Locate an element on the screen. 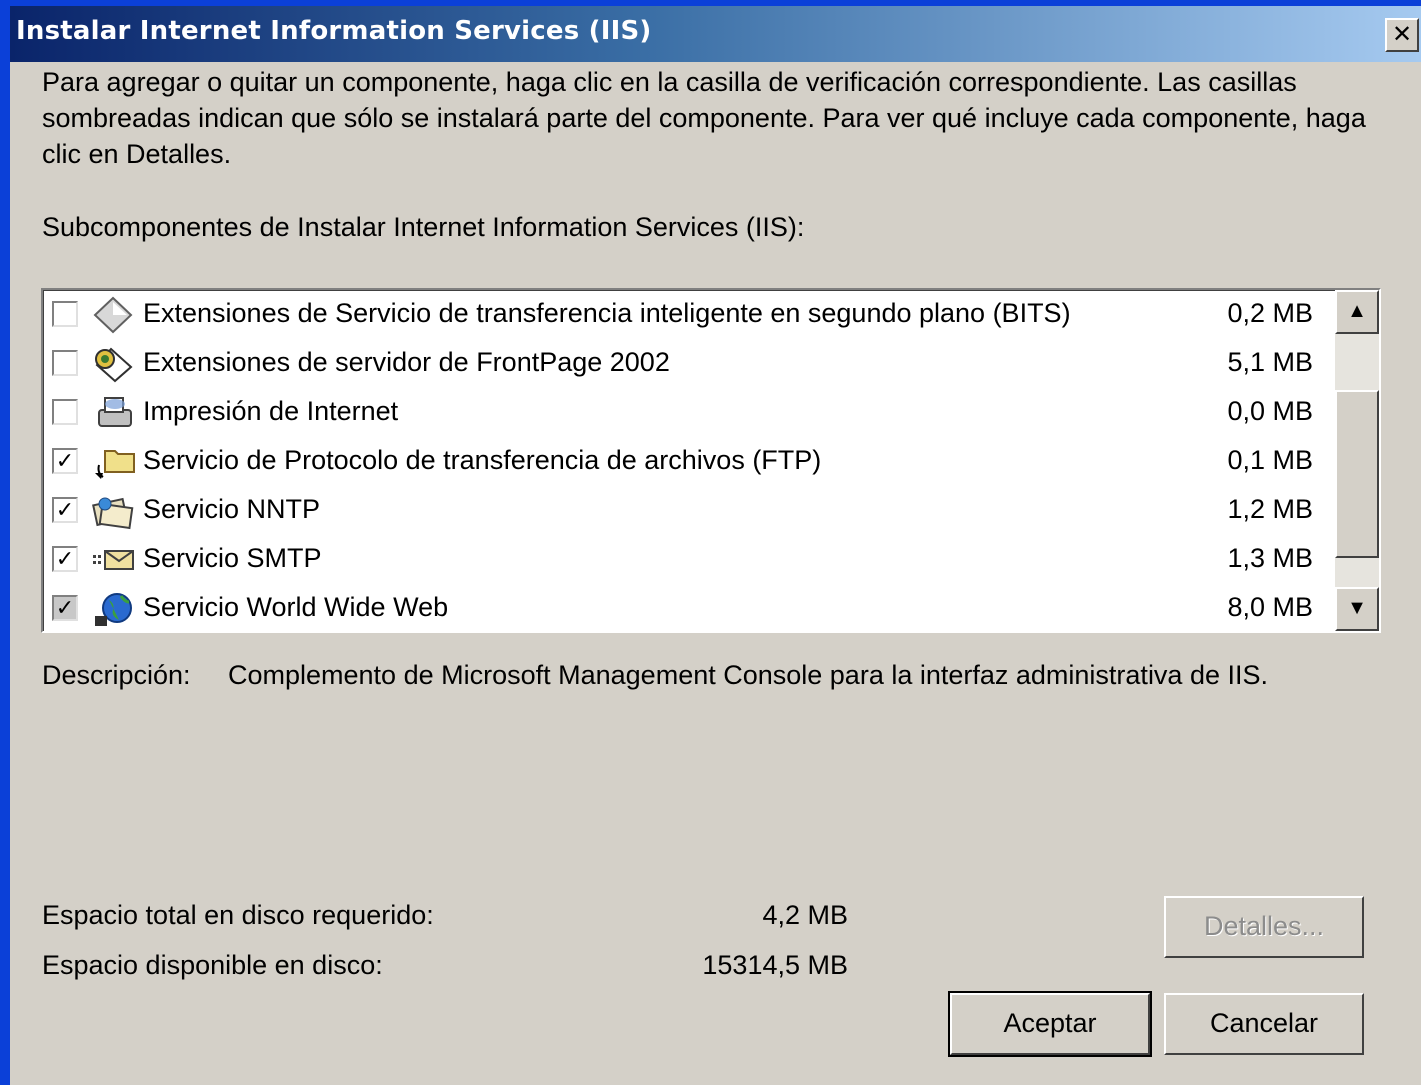  component-size: 1,3 MB is located at coordinates (1270, 558).